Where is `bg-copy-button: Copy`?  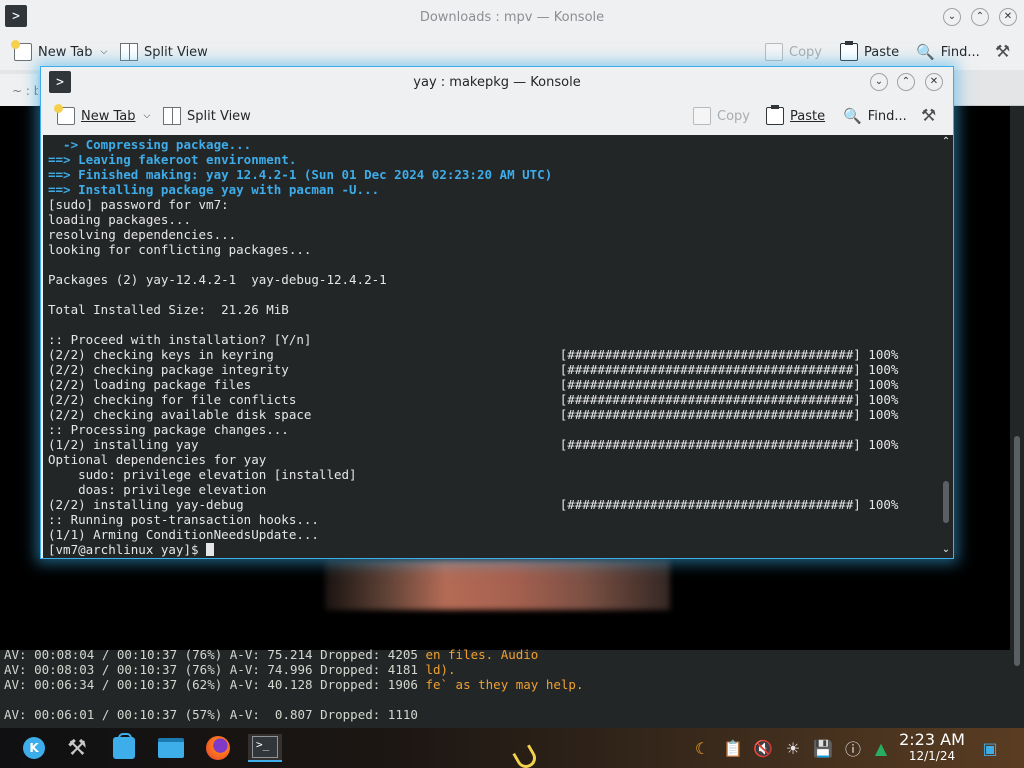 bg-copy-button: Copy is located at coordinates (793, 52).